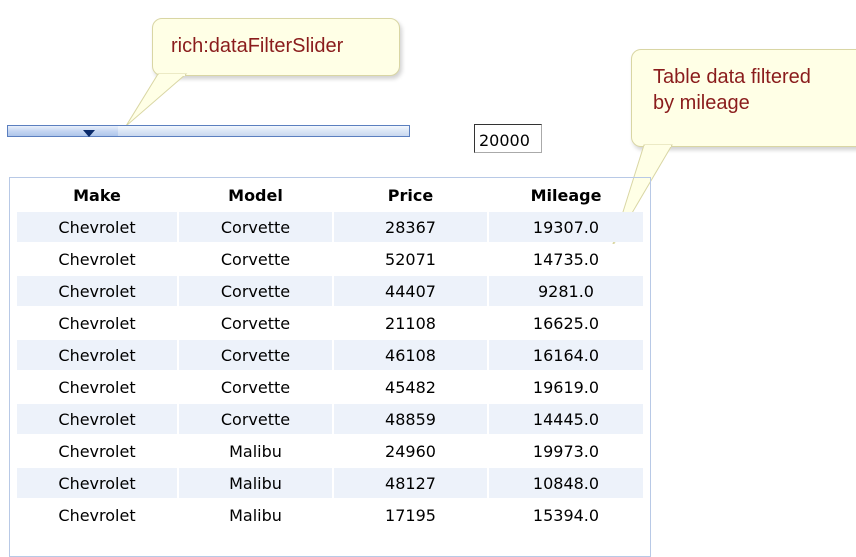  What do you see at coordinates (566, 451) in the screenshot?
I see `cell-mileage: 19973.0` at bounding box center [566, 451].